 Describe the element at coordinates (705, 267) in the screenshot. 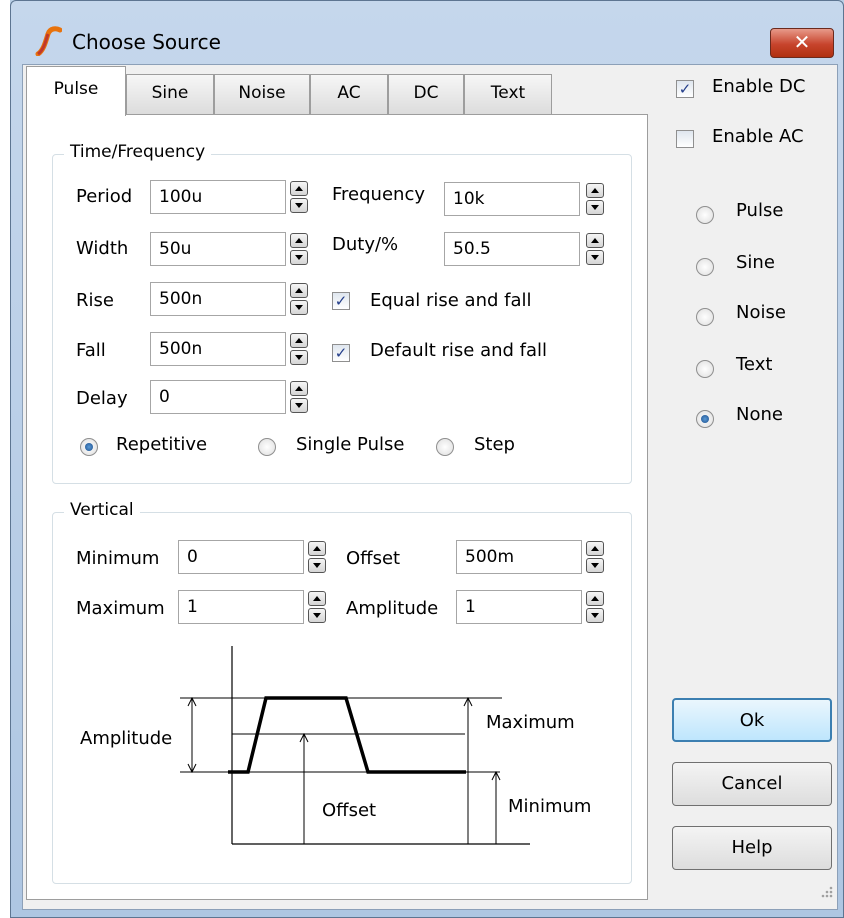

I see `source-sine-radio` at that location.